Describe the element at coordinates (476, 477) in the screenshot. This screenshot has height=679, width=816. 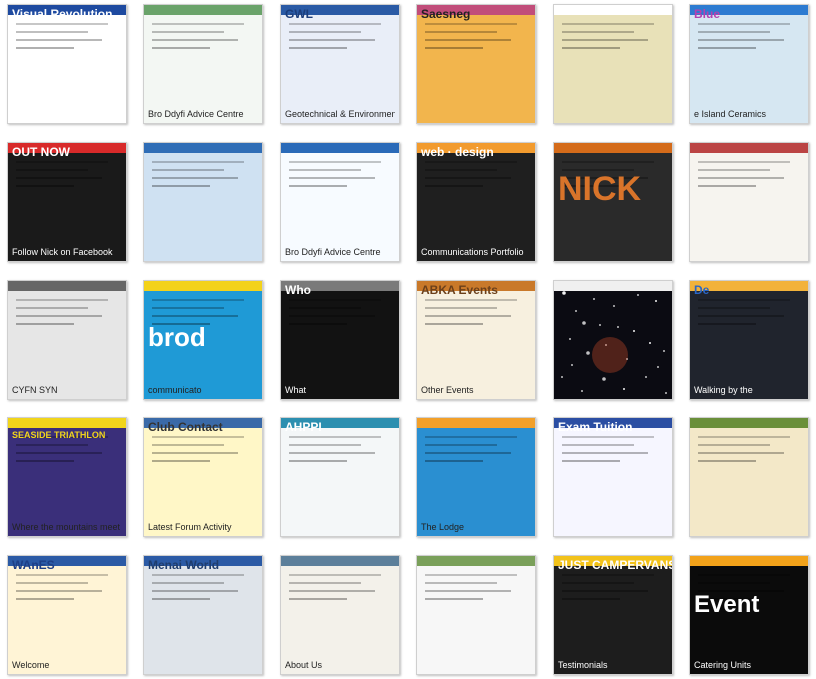
I see `website-thumbnail-r4c4: The Lodge` at that location.